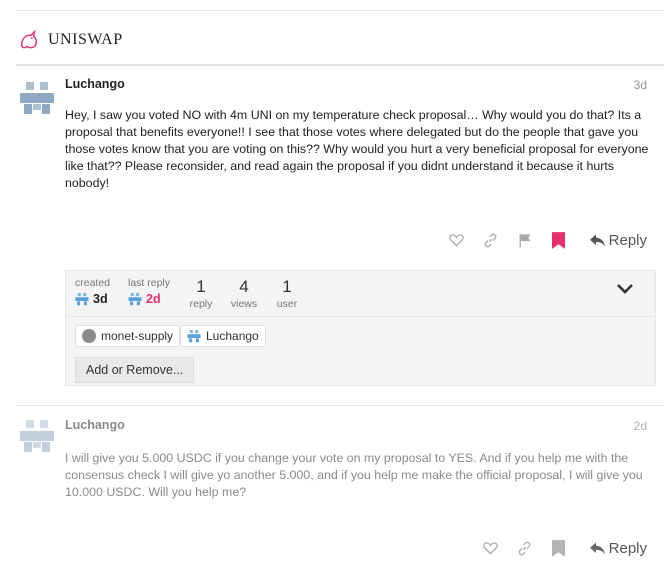  I want to click on created-label: created, so click(93, 283).